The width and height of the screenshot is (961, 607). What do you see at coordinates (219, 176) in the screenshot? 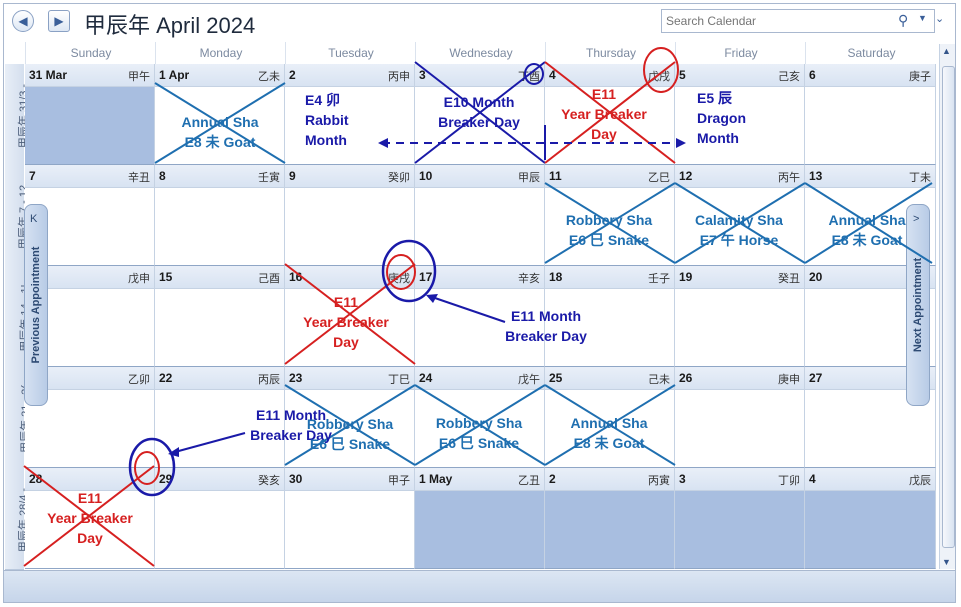
I see `day-cell-header: 8 壬寅` at bounding box center [219, 176].